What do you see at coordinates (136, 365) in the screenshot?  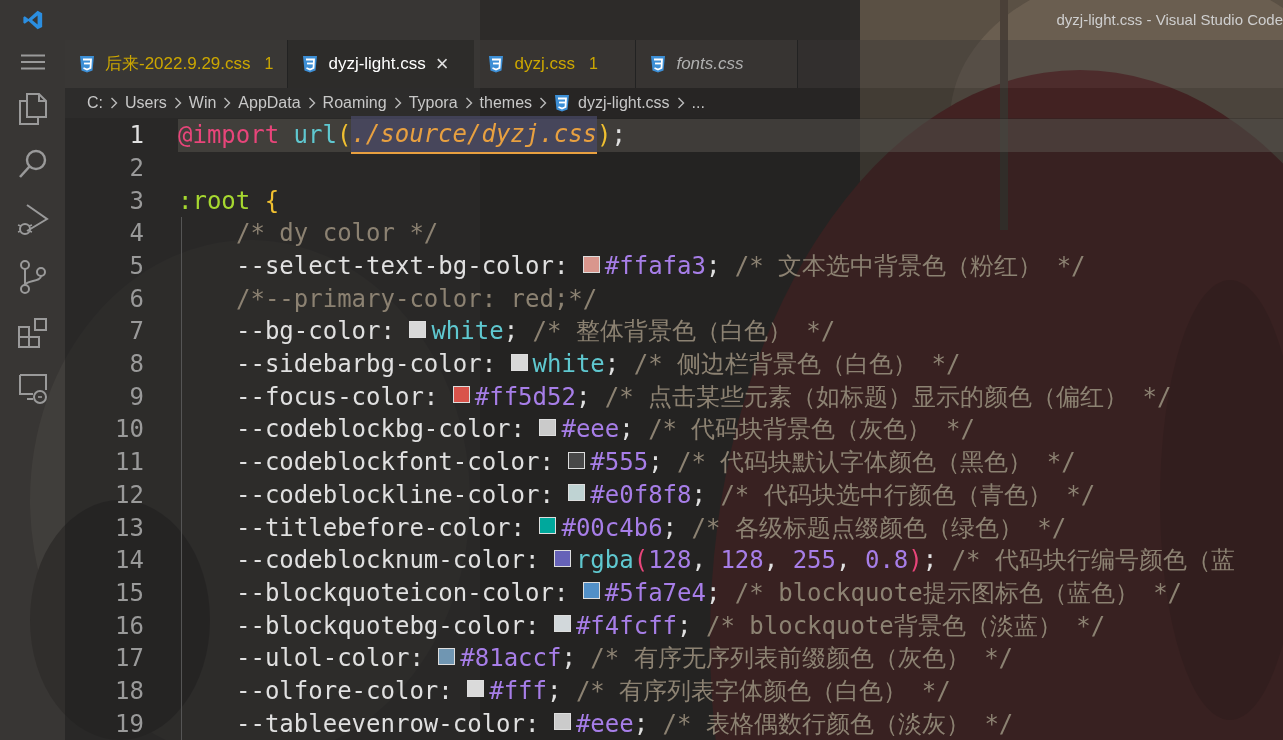 I see `line-number: 8` at bounding box center [136, 365].